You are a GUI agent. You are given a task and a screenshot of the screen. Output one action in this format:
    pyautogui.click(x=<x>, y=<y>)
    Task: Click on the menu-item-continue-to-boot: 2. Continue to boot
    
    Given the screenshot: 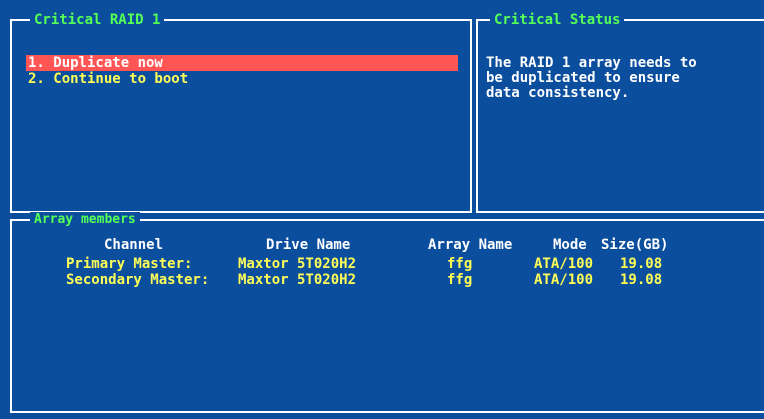 What is the action you would take?
    pyautogui.click(x=242, y=79)
    